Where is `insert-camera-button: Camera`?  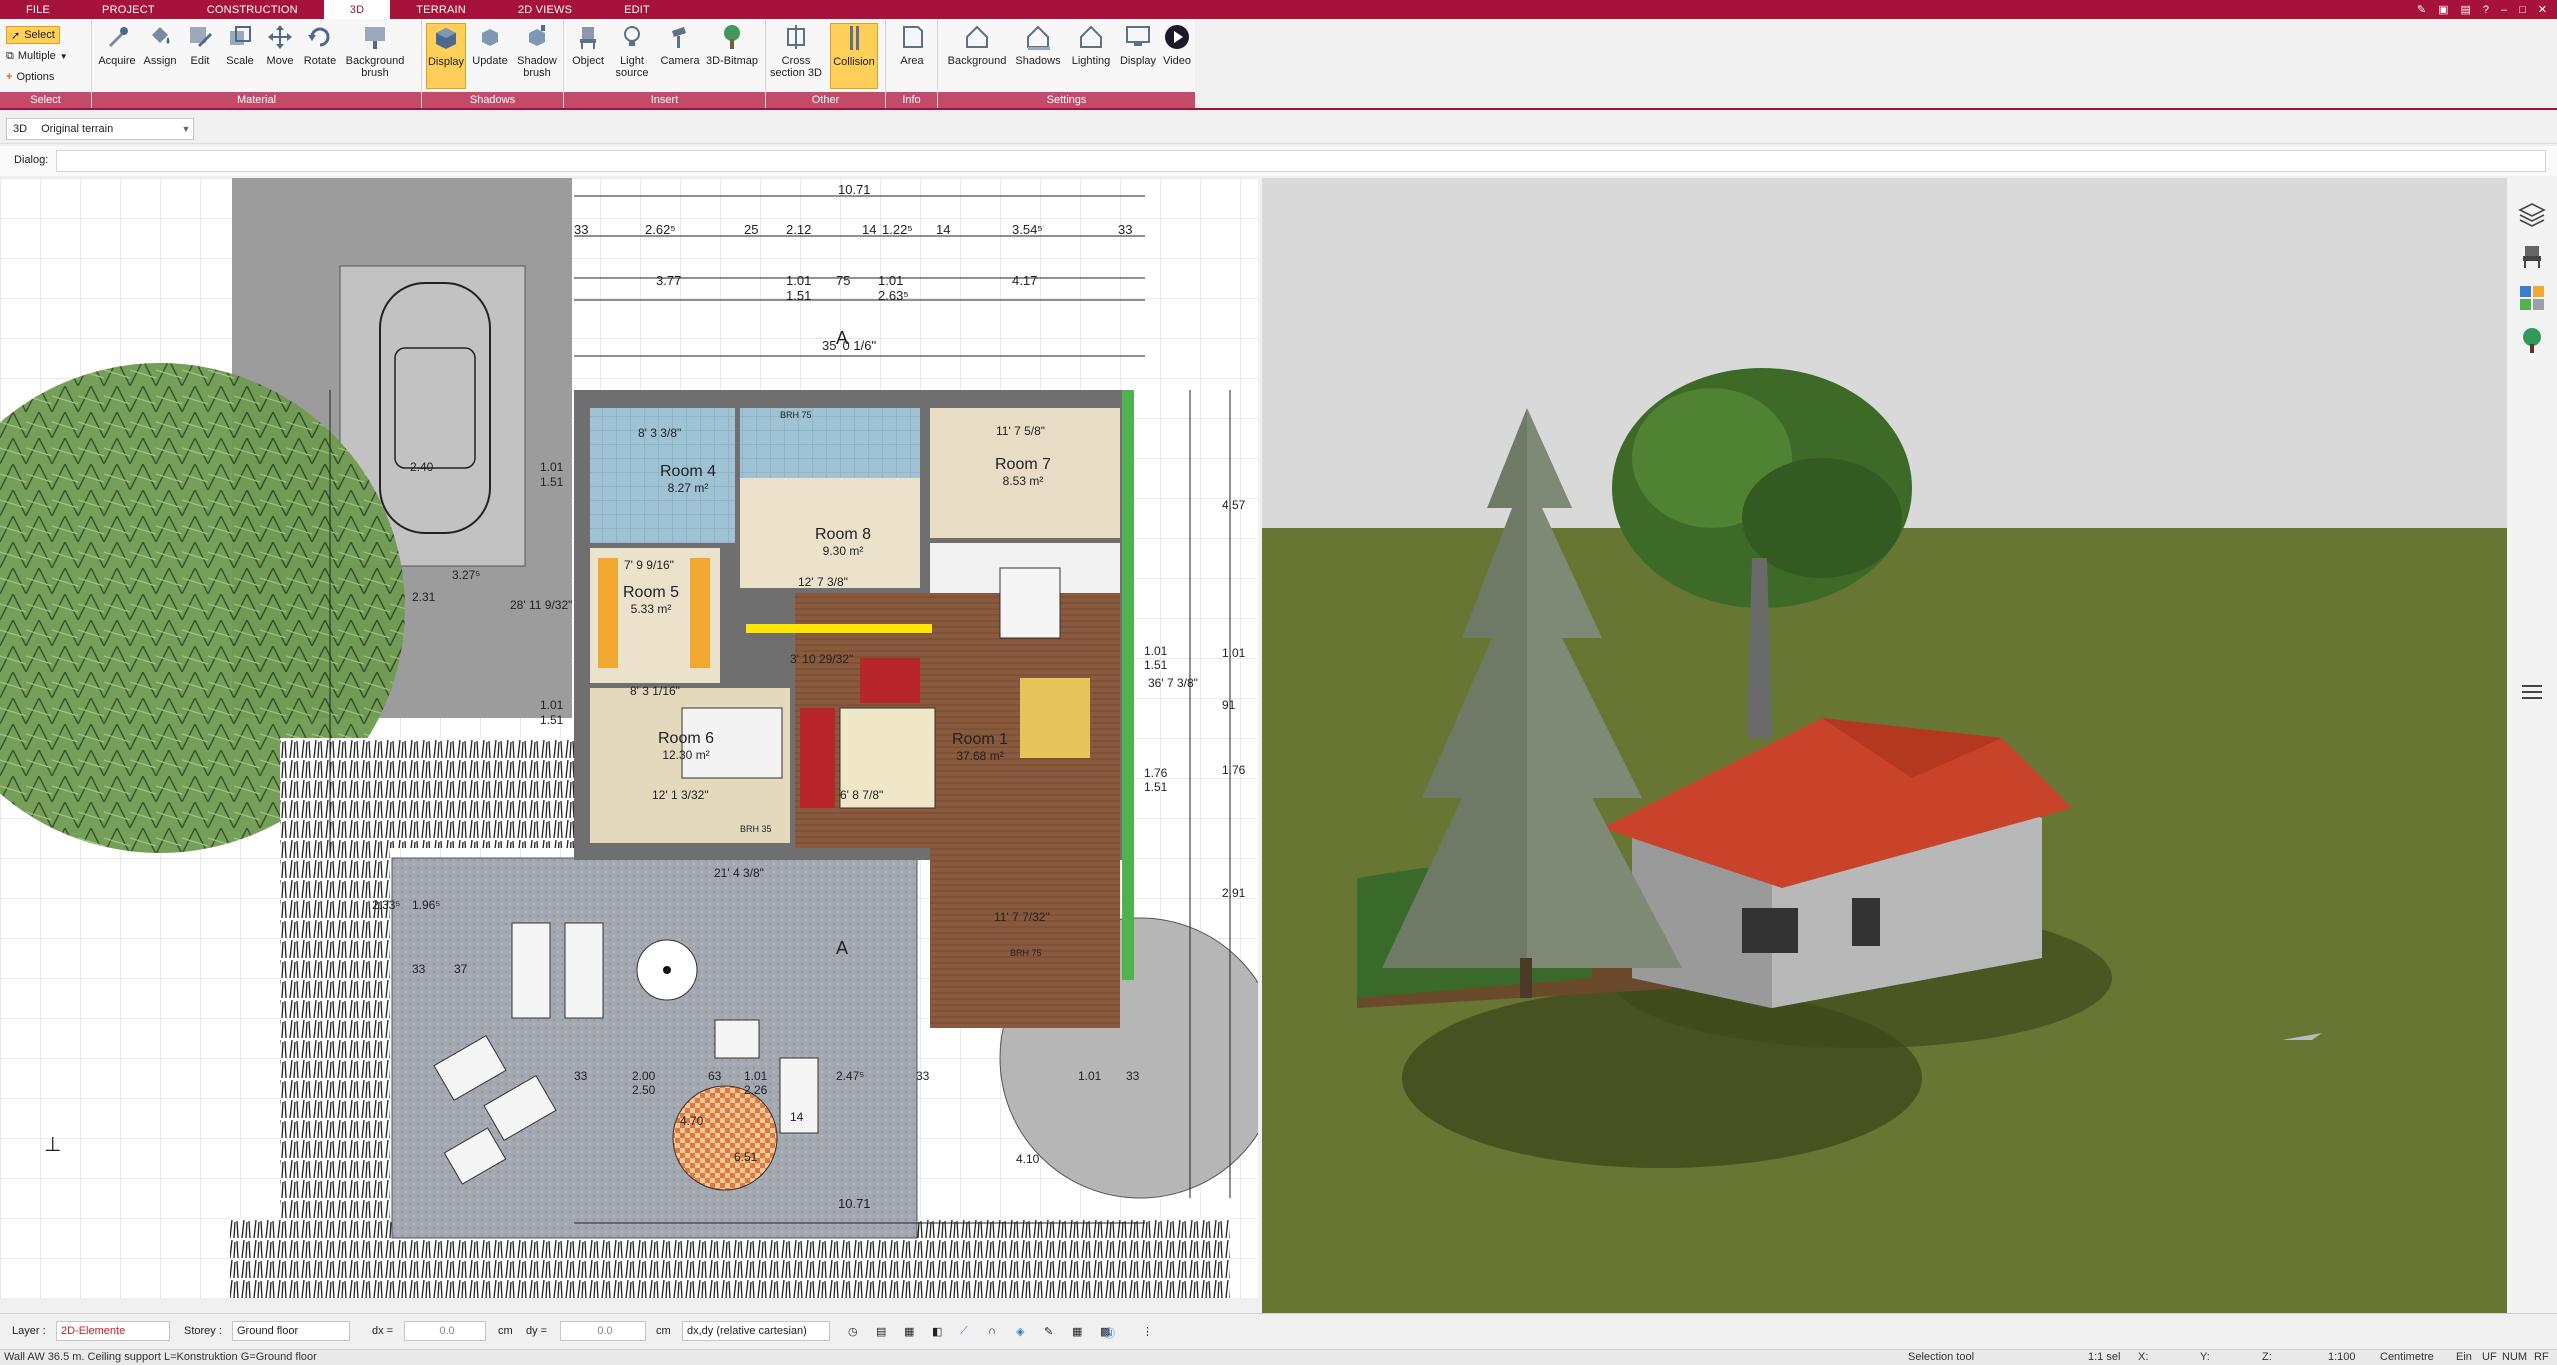
insert-camera-button: Camera is located at coordinates (680, 56).